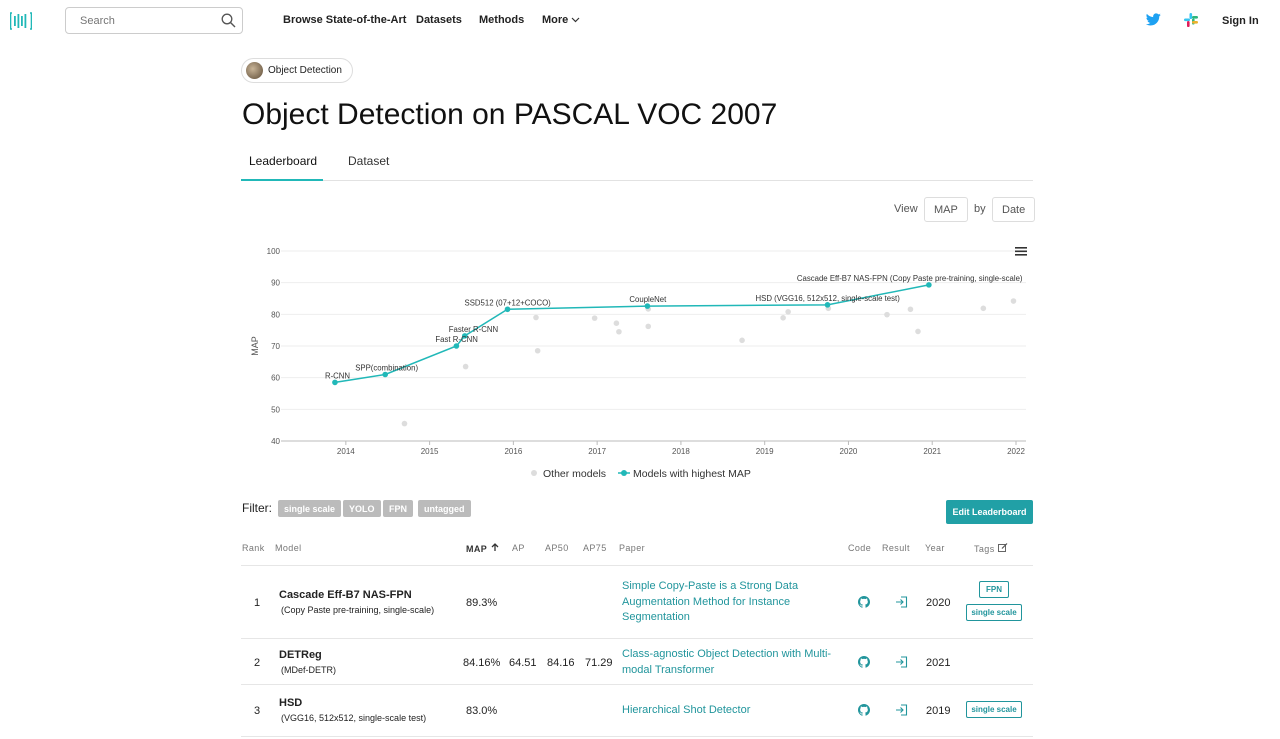 The width and height of the screenshot is (1280, 739). What do you see at coordinates (283, 161) in the screenshot?
I see `tab-leaderboard: Leaderboard` at bounding box center [283, 161].